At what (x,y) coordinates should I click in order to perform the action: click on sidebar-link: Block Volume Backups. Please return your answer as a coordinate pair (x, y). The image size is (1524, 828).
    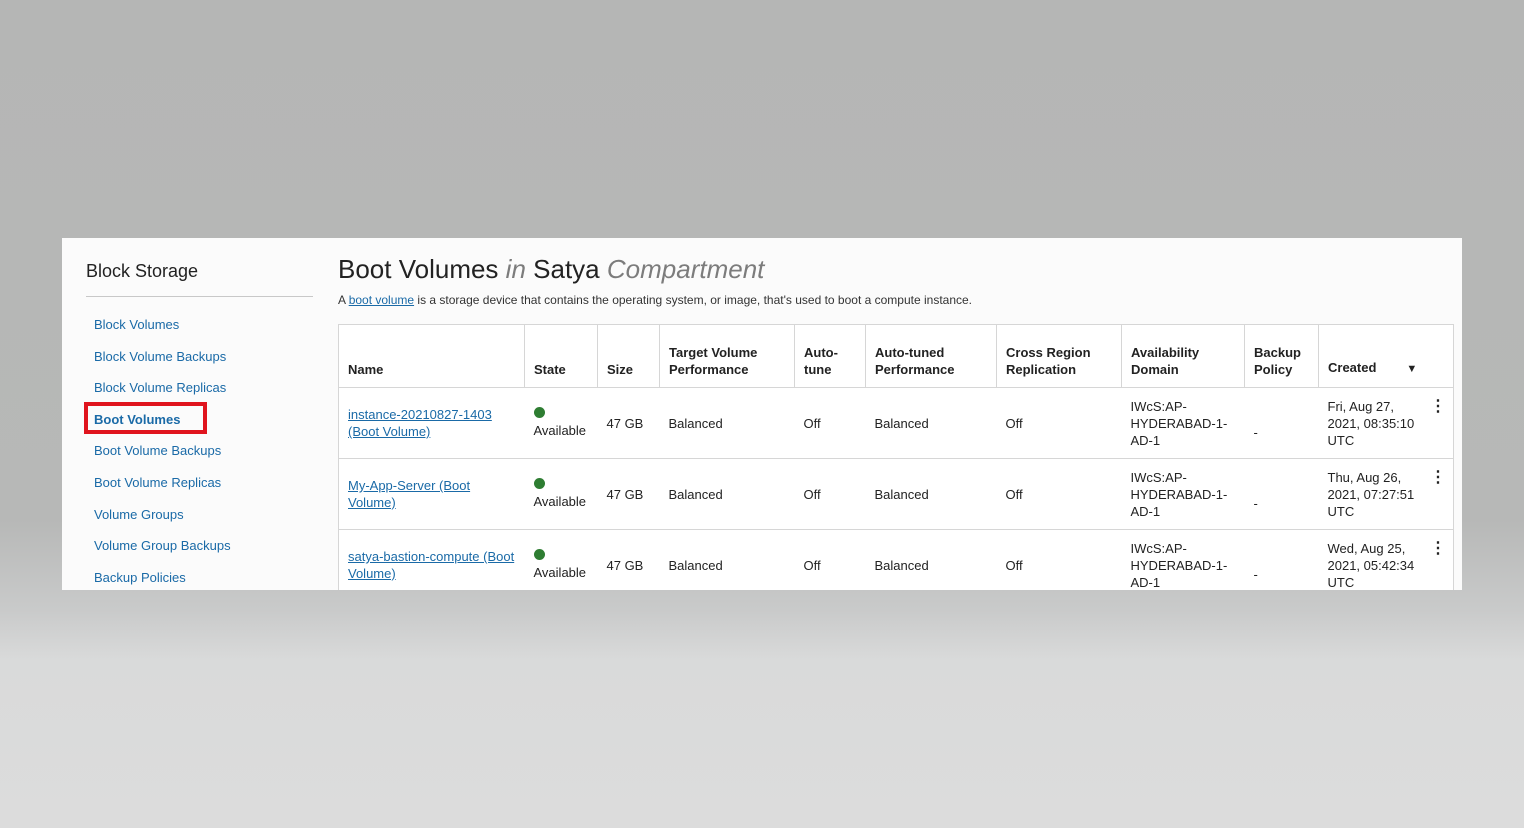
    Looking at the image, I should click on (160, 356).